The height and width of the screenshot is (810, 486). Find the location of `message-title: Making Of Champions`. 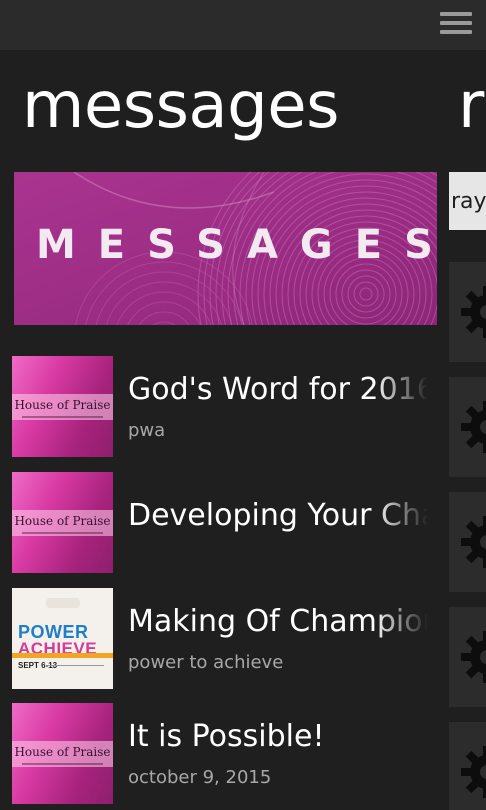

message-title: Making Of Champions is located at coordinates (278, 621).